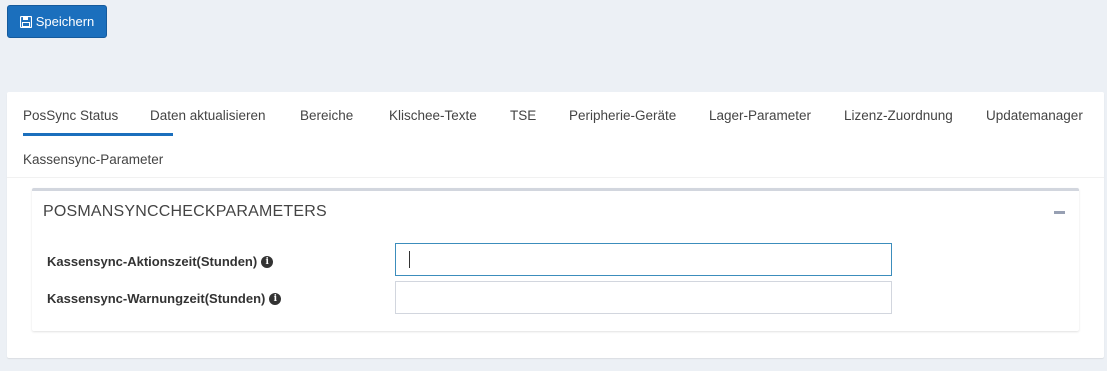 This screenshot has height=371, width=1107. I want to click on tab-klischee-texte: Klischee-Texte, so click(433, 114).